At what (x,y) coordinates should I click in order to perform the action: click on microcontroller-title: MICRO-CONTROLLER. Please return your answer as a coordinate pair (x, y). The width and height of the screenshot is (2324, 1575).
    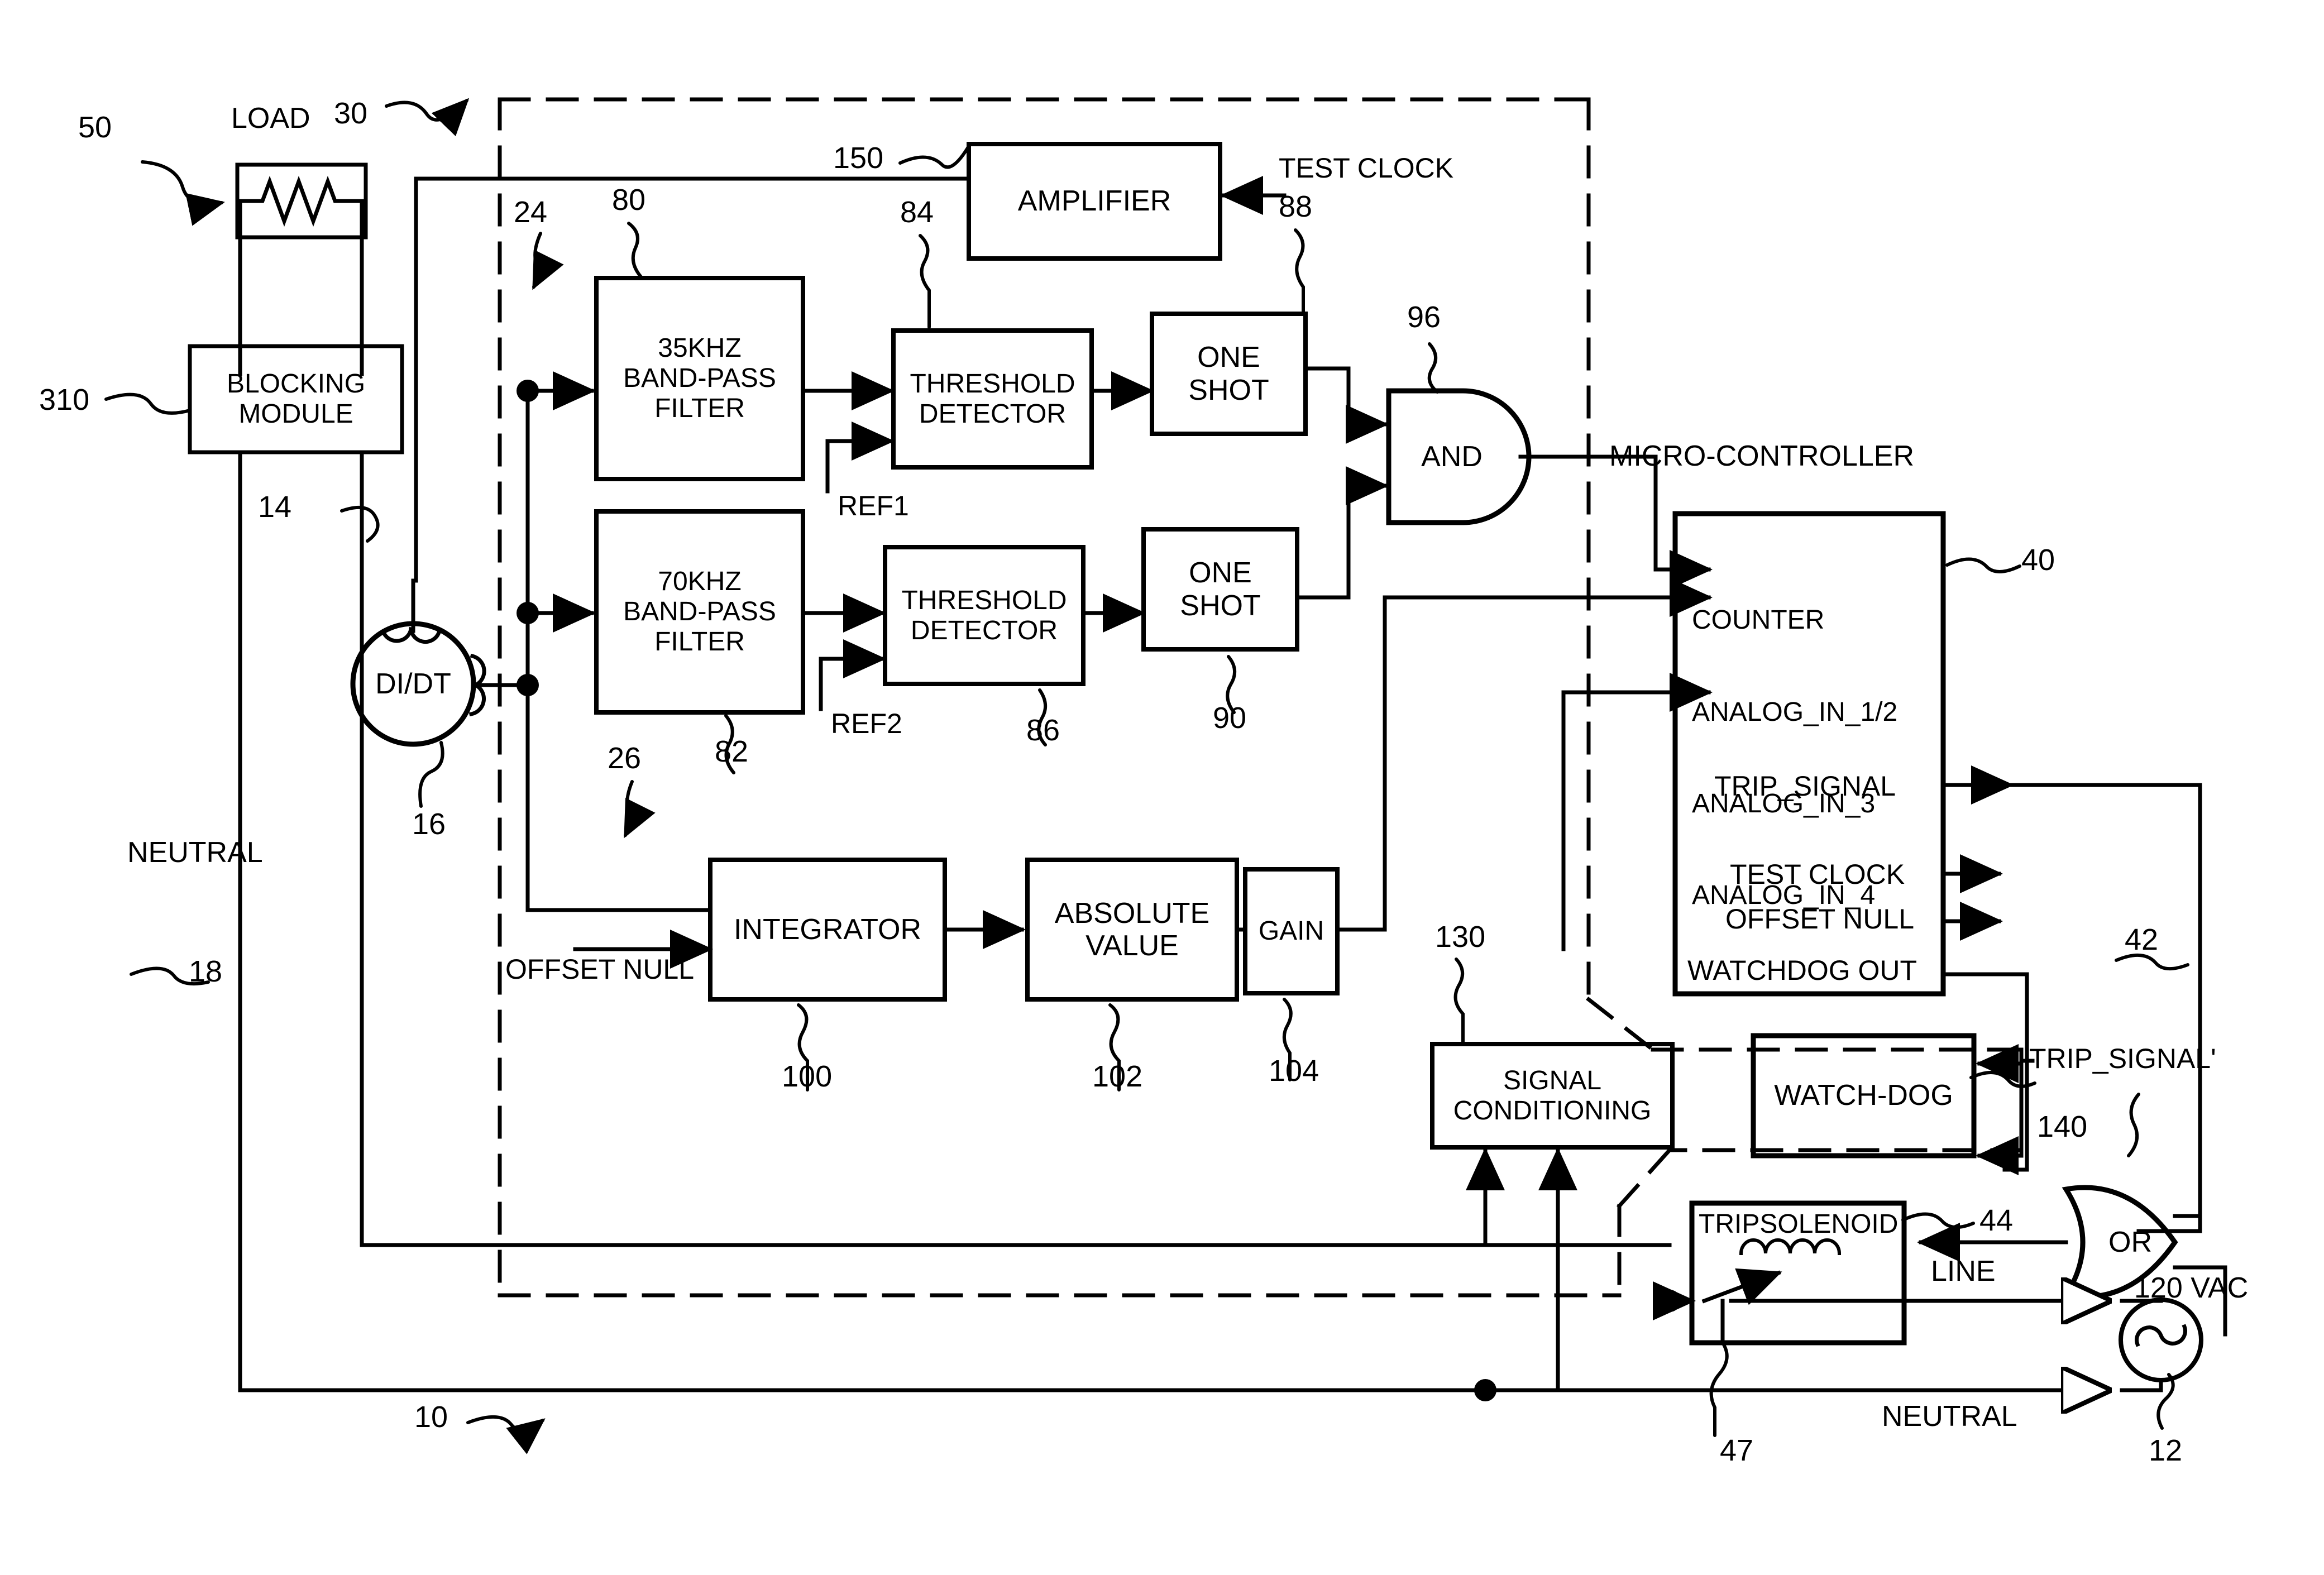
    Looking at the image, I should click on (1762, 456).